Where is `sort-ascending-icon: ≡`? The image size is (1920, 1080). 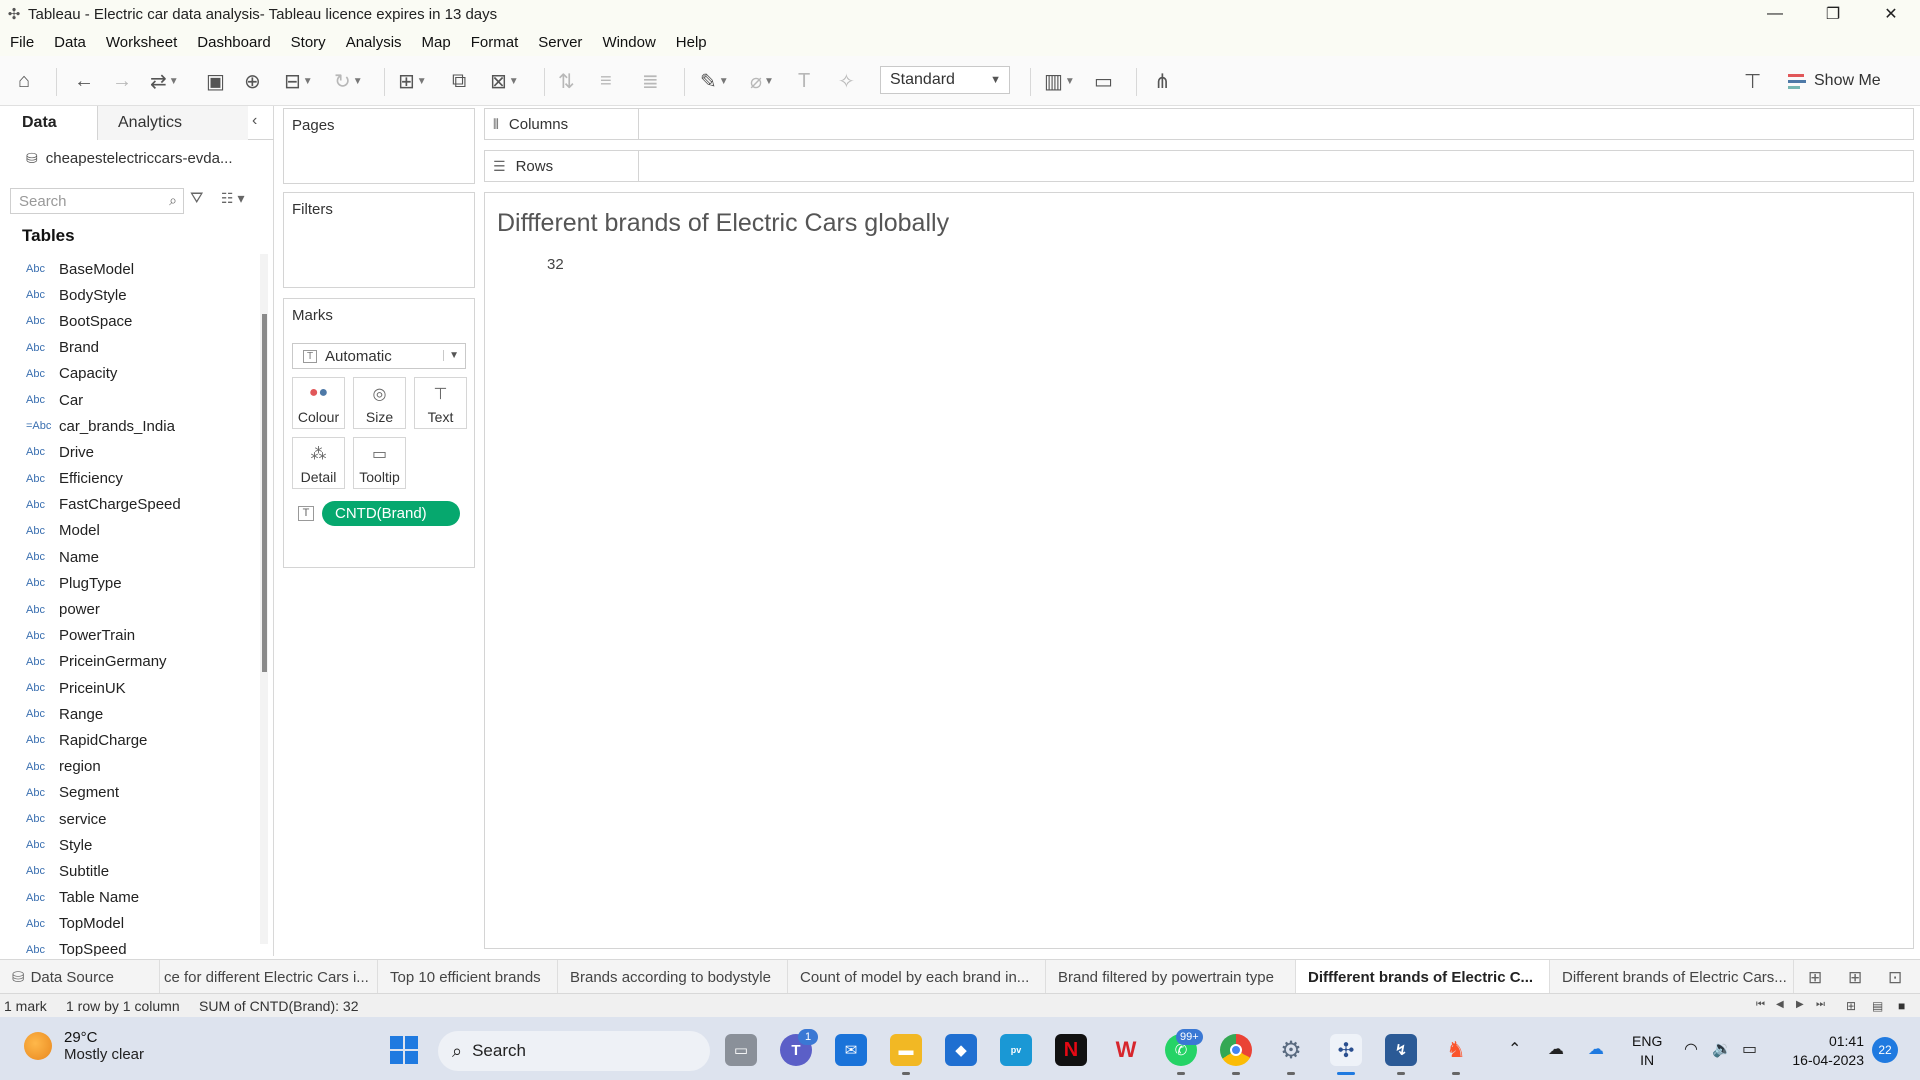
sort-ascending-icon: ≡ is located at coordinates (606, 81).